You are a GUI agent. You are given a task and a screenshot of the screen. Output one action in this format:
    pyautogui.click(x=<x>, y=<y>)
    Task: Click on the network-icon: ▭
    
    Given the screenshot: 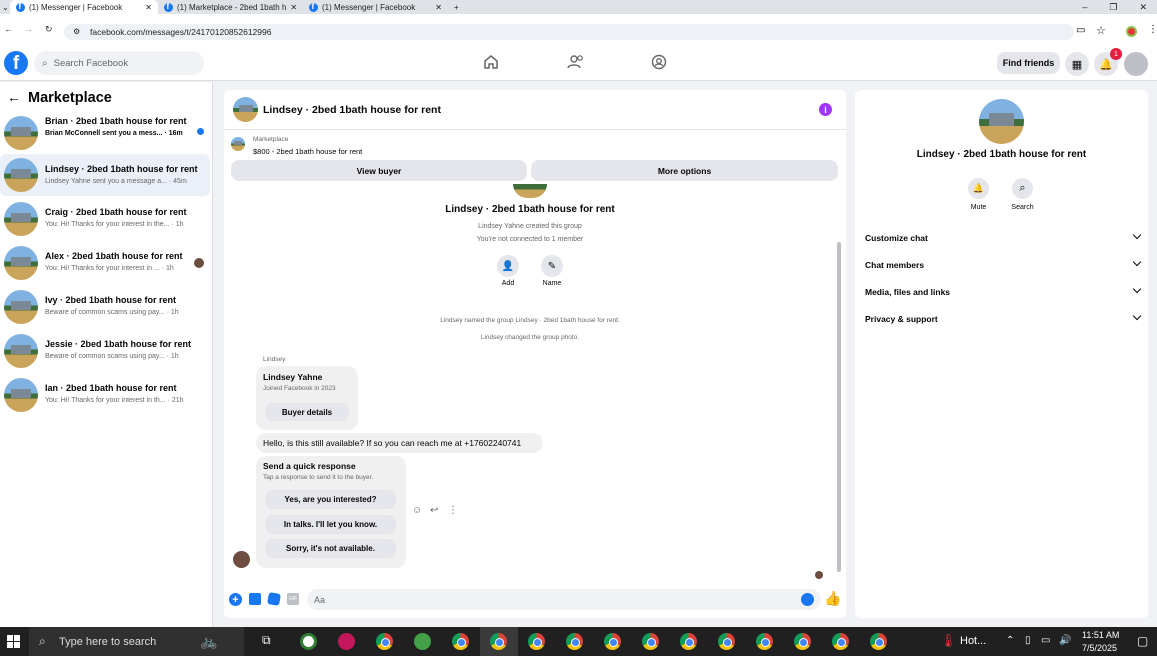 What is the action you would take?
    pyautogui.click(x=1045, y=640)
    